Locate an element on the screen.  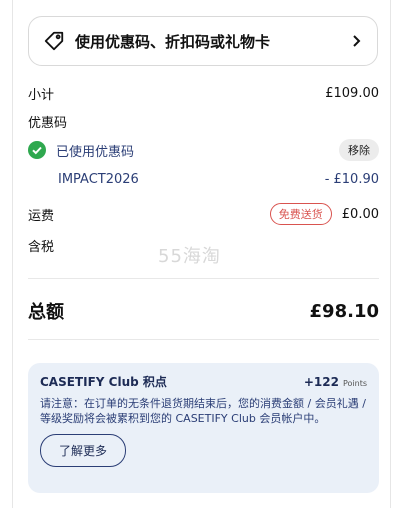
shipping-row: 运费 免费送货 £0.00 is located at coordinates (203, 214).